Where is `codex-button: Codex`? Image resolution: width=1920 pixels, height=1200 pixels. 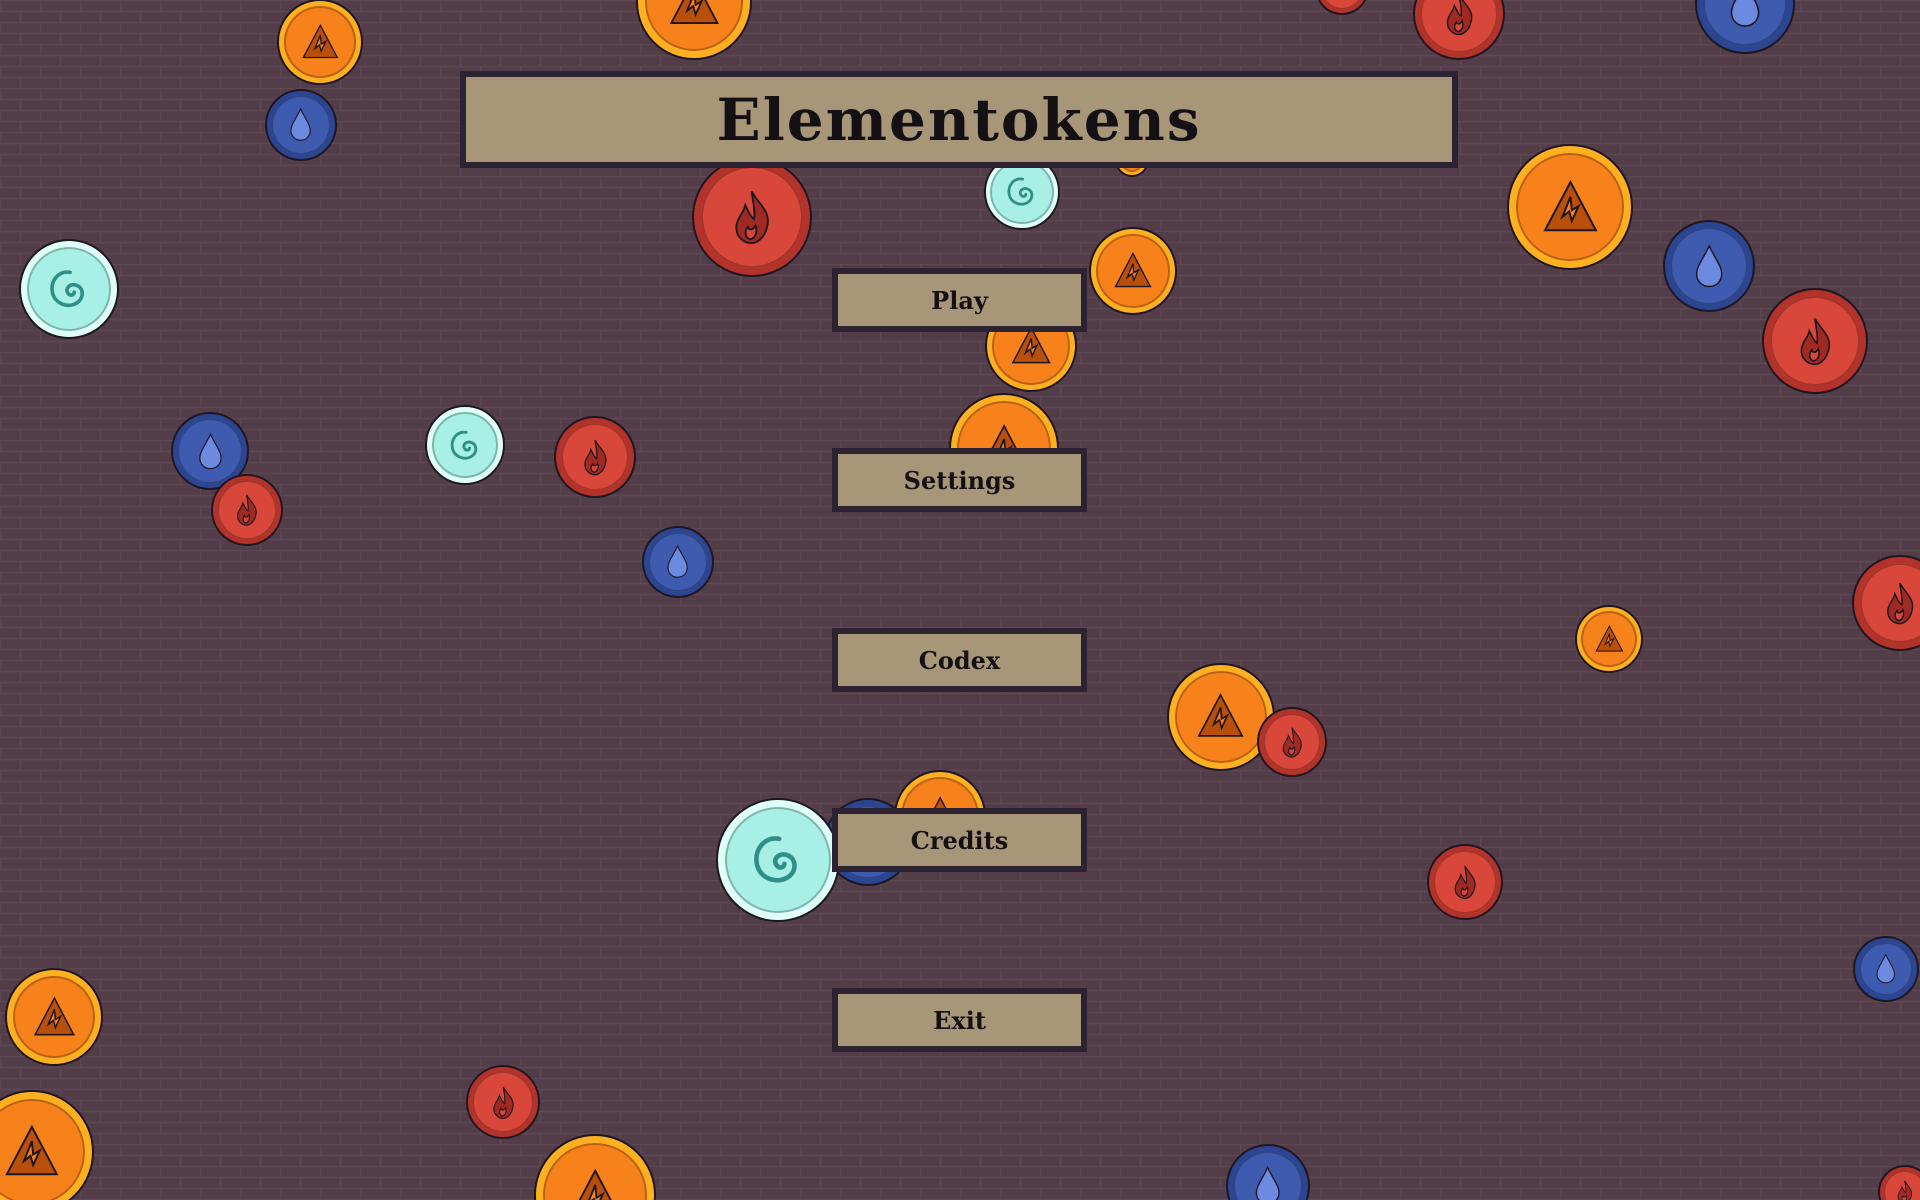 codex-button: Codex is located at coordinates (959, 660).